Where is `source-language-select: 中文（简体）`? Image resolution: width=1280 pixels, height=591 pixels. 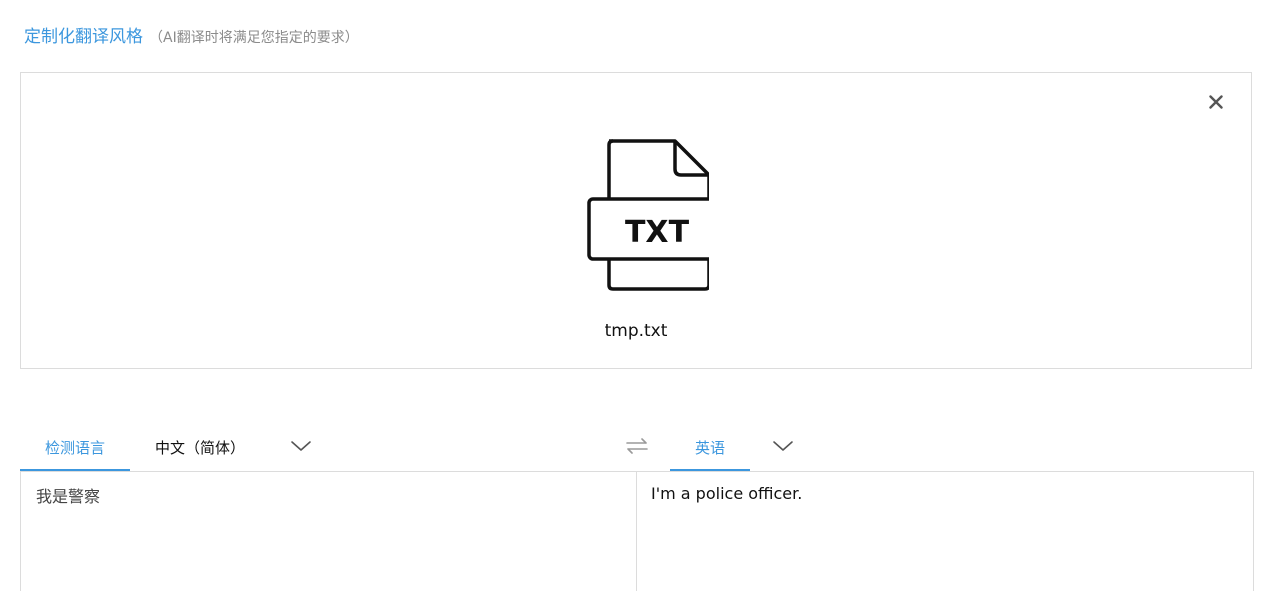 source-language-select: 中文（简体） is located at coordinates (200, 447).